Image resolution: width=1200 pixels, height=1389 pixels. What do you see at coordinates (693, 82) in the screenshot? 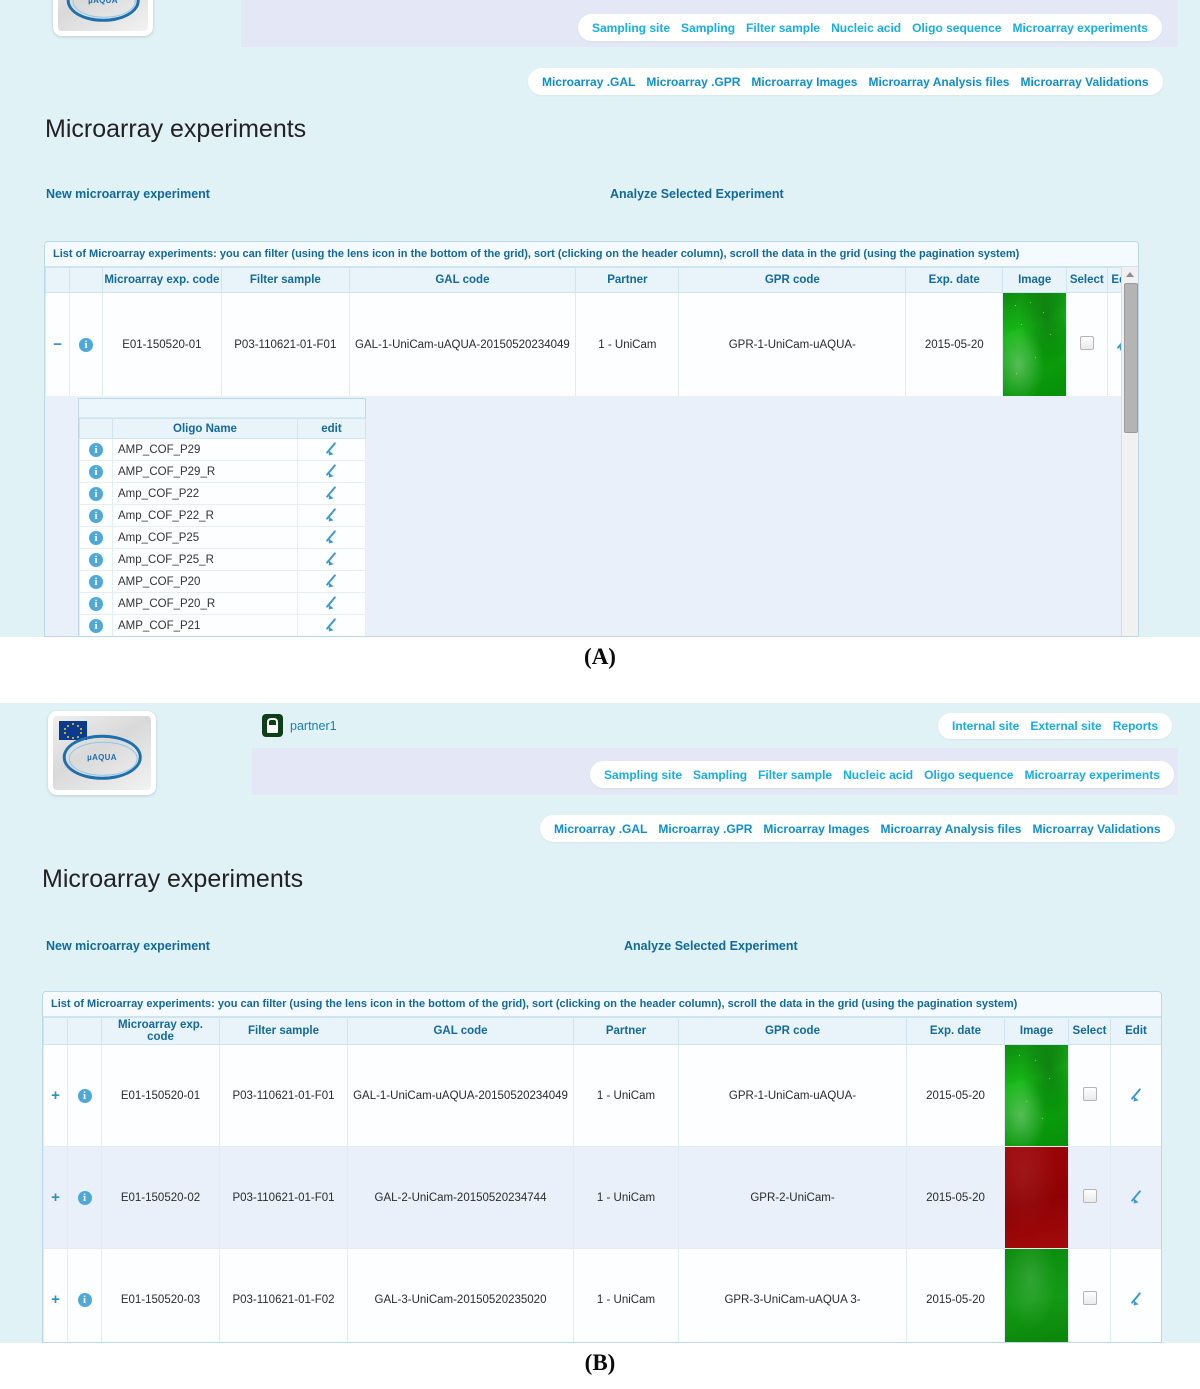
I see `subnav-item-microarray-gpr: Microarray .GPR` at bounding box center [693, 82].